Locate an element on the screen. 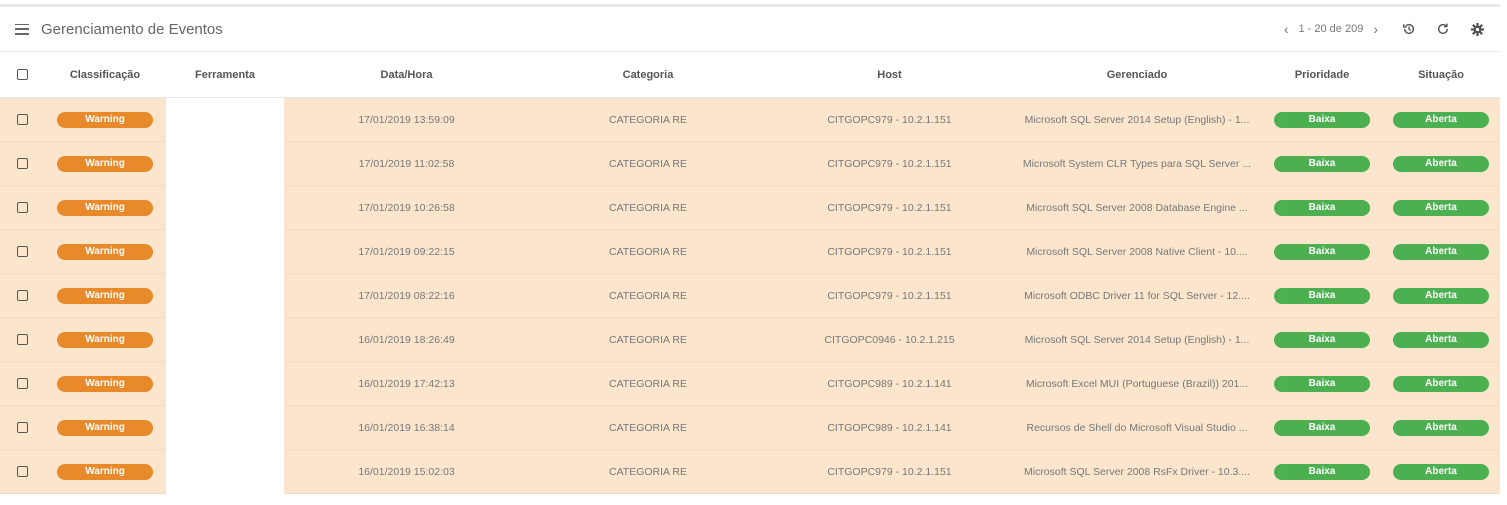 The height and width of the screenshot is (505, 1507). data-hora-cell: 16/01/2019 18:26:49 is located at coordinates (406, 339).